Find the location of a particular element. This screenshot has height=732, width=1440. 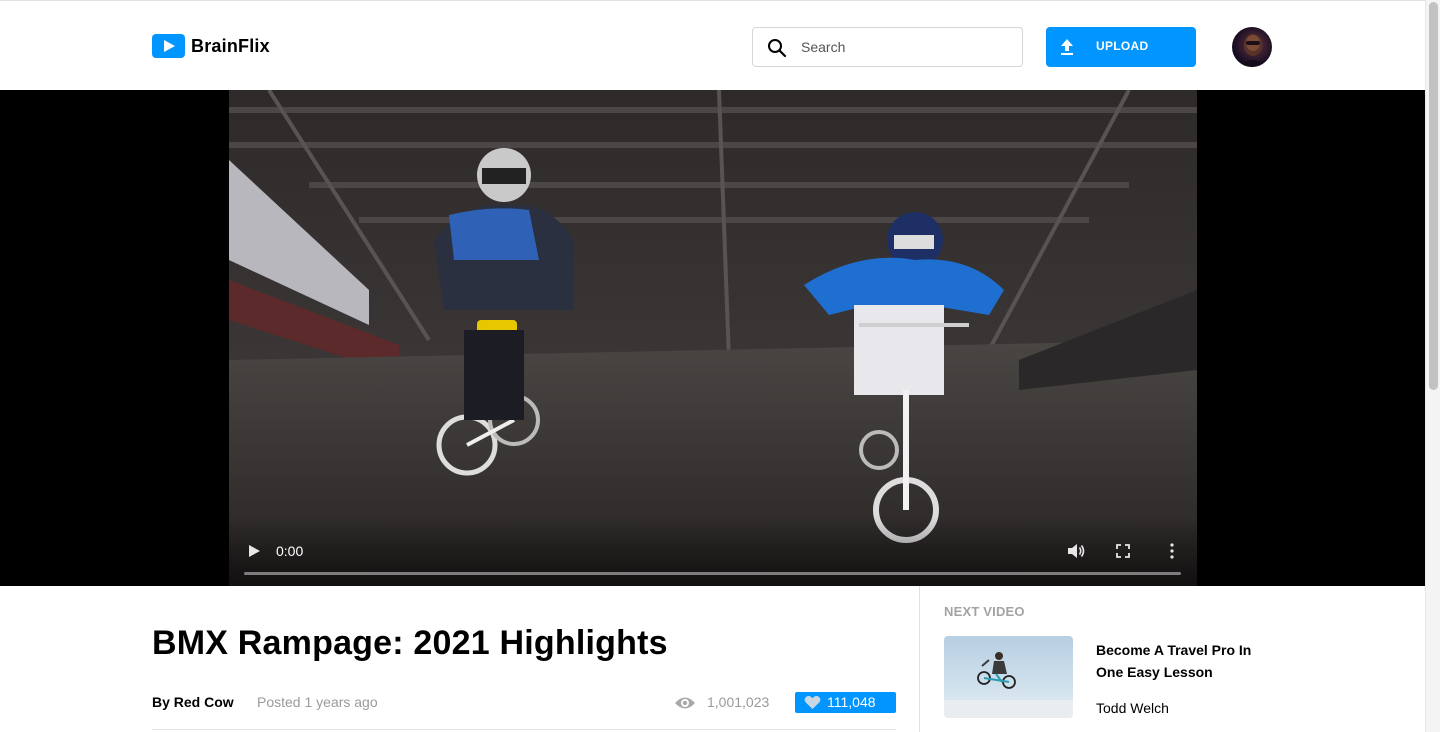

avatar-image is located at coordinates (1253, 50).